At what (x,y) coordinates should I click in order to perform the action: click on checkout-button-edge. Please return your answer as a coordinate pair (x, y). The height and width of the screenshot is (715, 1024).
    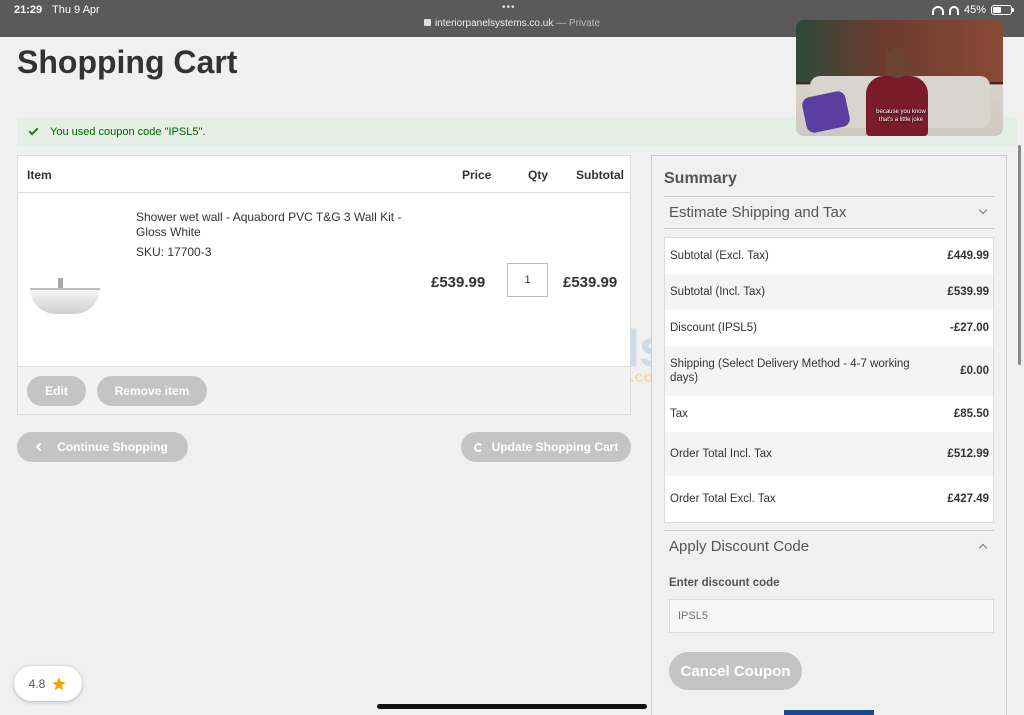
    Looking at the image, I should click on (829, 712).